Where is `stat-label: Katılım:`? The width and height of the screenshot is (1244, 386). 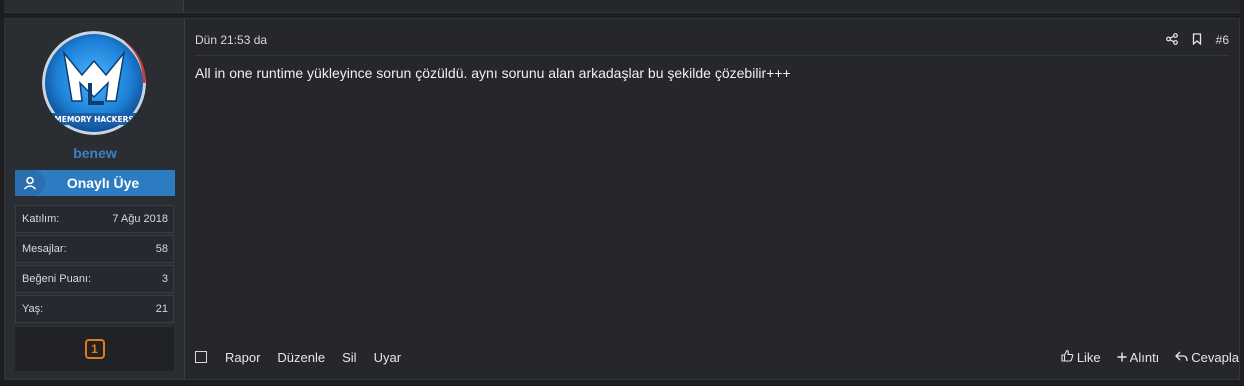 stat-label: Katılım: is located at coordinates (41, 219).